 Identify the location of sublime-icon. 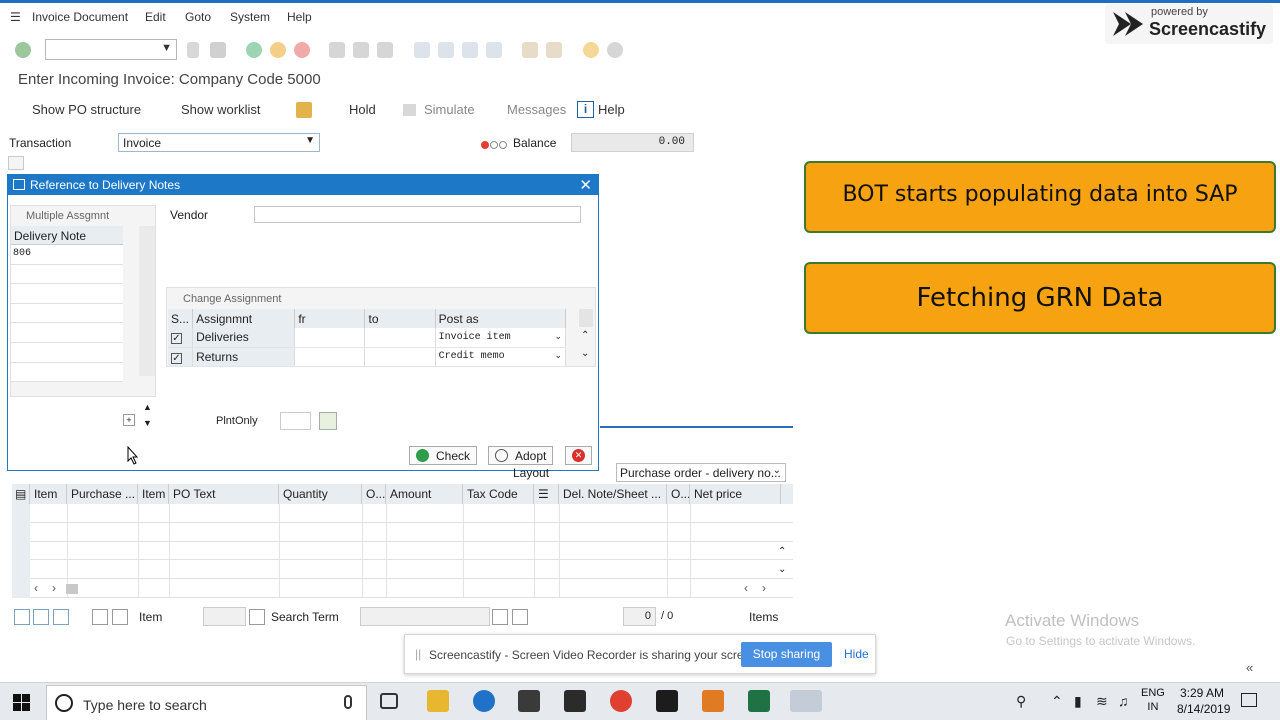
(713, 701).